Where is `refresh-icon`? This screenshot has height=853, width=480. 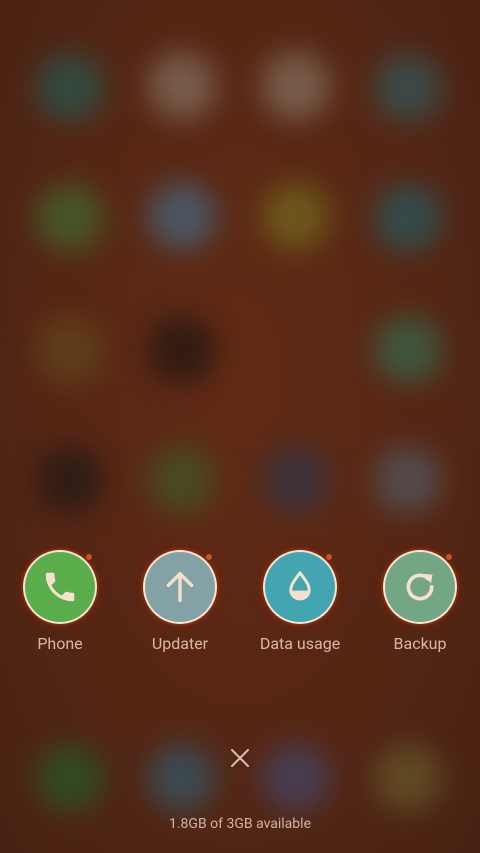 refresh-icon is located at coordinates (420, 587).